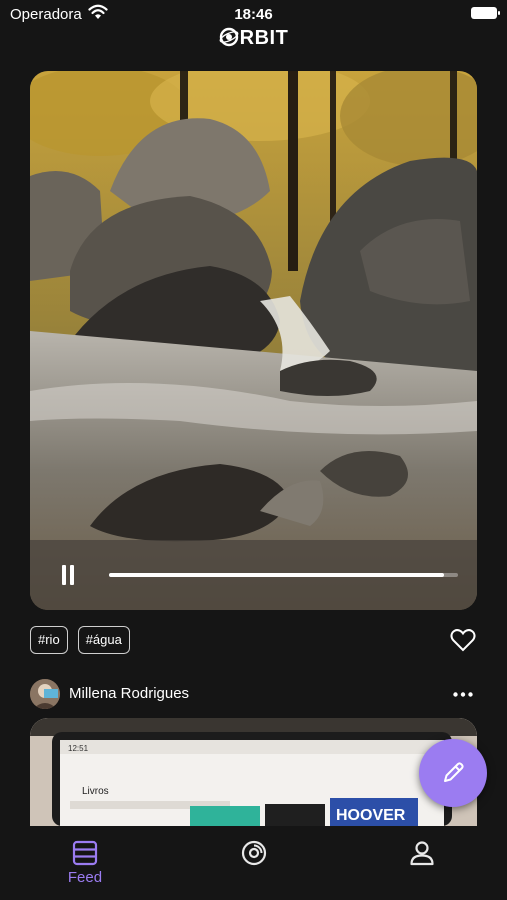  Describe the element at coordinates (68, 575) in the screenshot. I see `pause-icon` at that location.